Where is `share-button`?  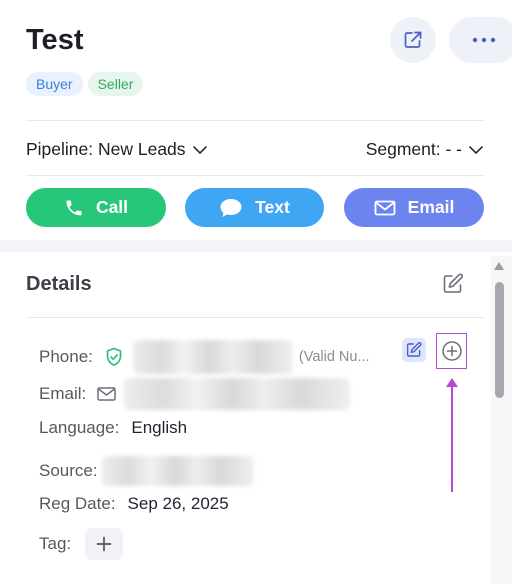 share-button is located at coordinates (413, 40).